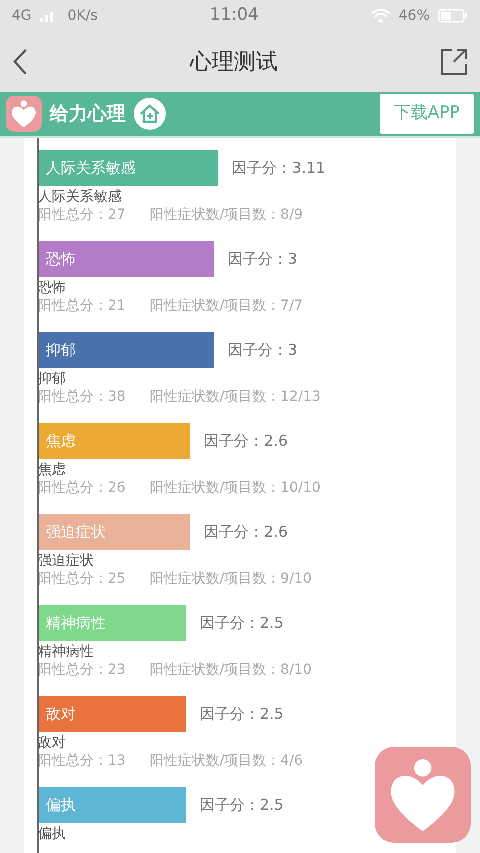  What do you see at coordinates (66, 652) in the screenshot?
I see `factor-label: 精神病性` at bounding box center [66, 652].